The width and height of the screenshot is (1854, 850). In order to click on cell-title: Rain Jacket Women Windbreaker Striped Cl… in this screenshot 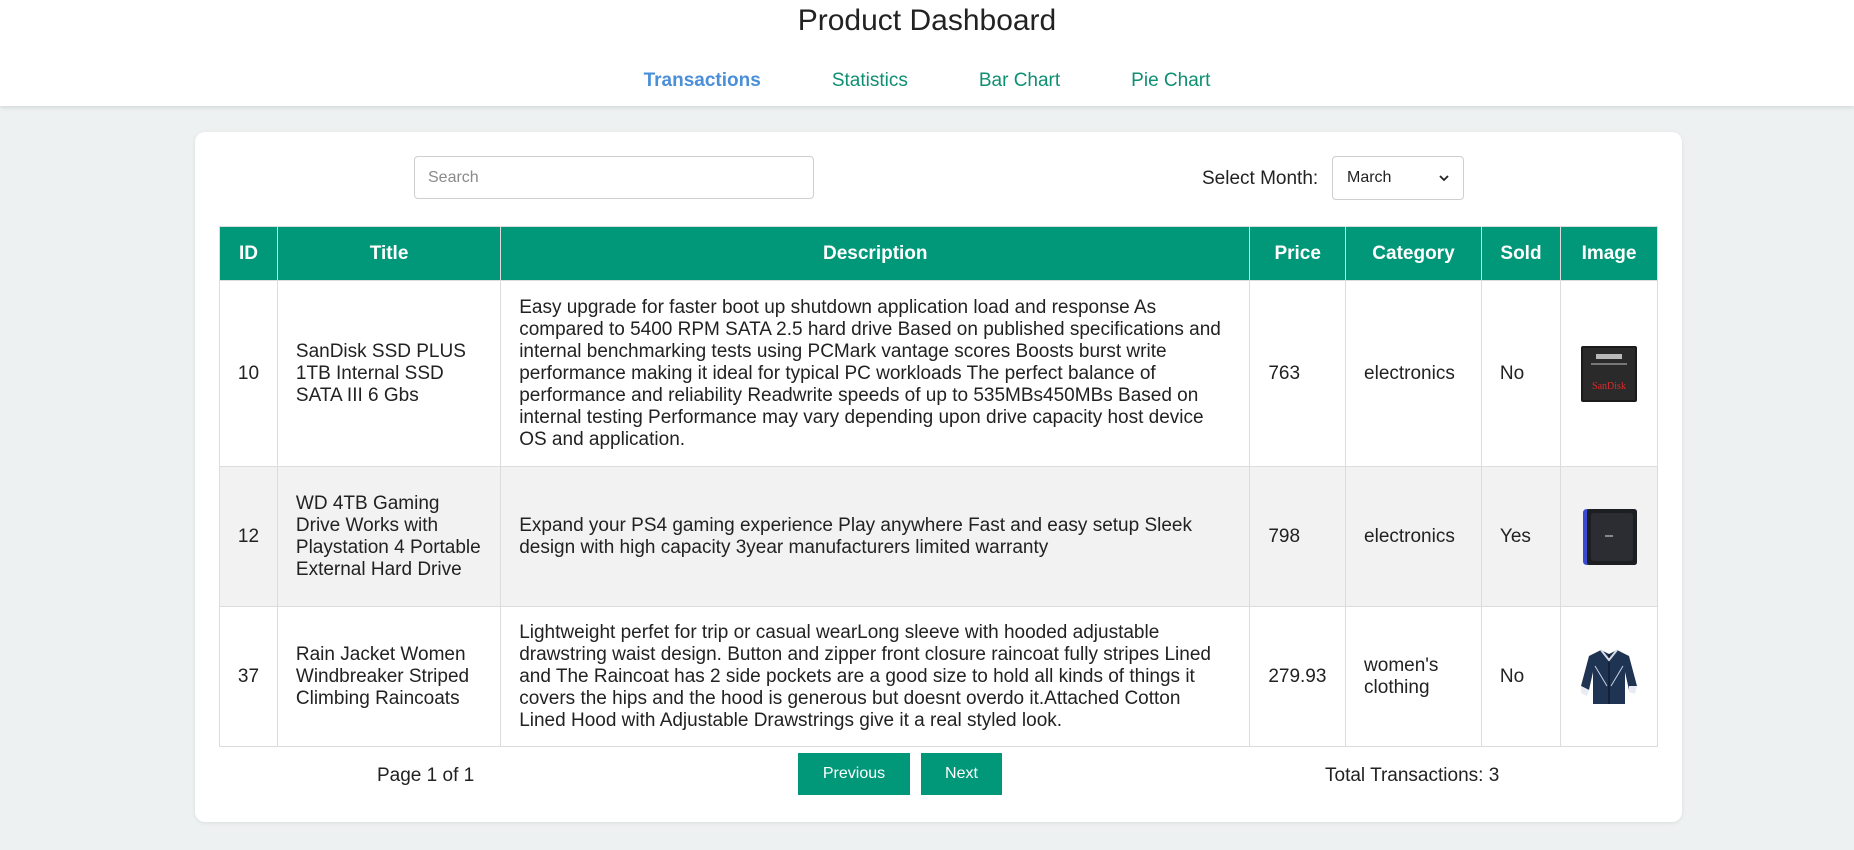, I will do `click(389, 676)`.